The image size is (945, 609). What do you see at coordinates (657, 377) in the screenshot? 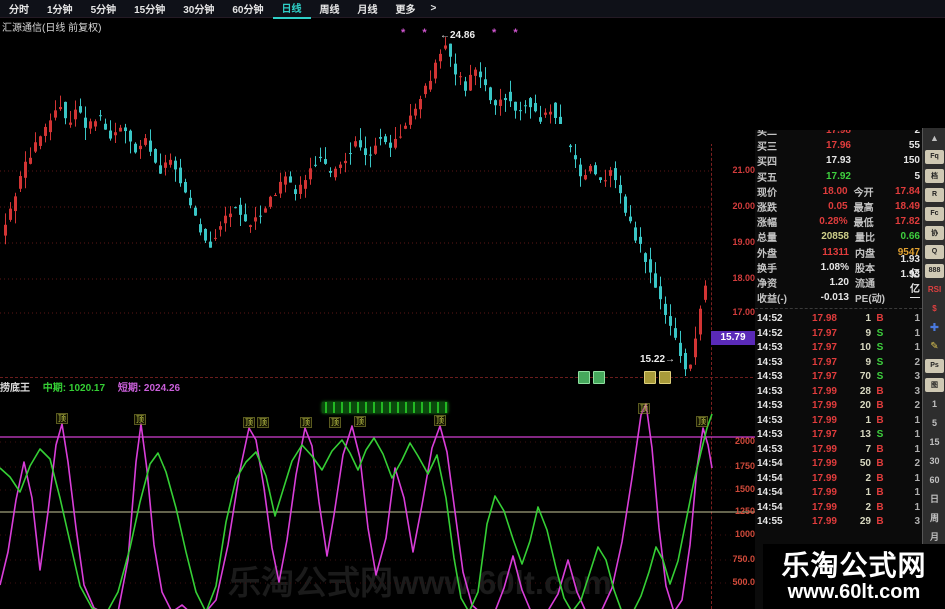
I see `event-marker-yellow-icon` at bounding box center [657, 377].